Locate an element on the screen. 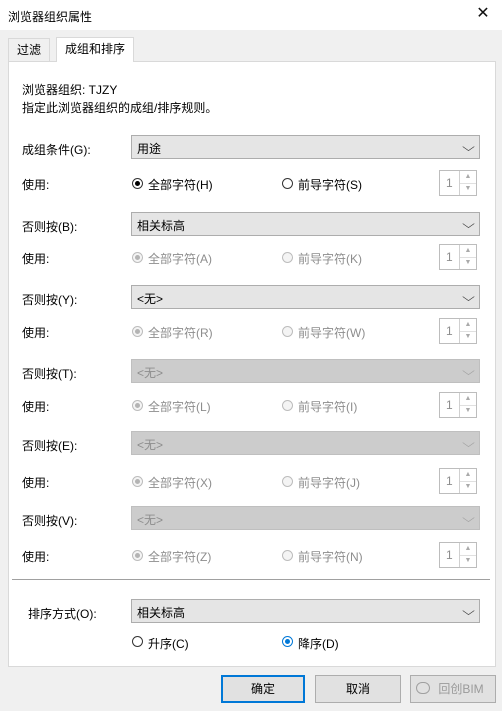  cancel-button: 取消 is located at coordinates (358, 689).